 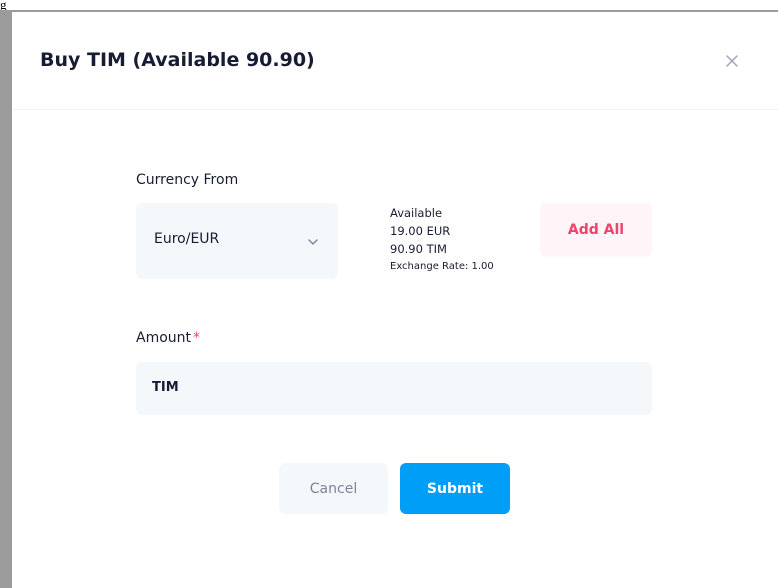 I want to click on close-button, so click(x=732, y=61).